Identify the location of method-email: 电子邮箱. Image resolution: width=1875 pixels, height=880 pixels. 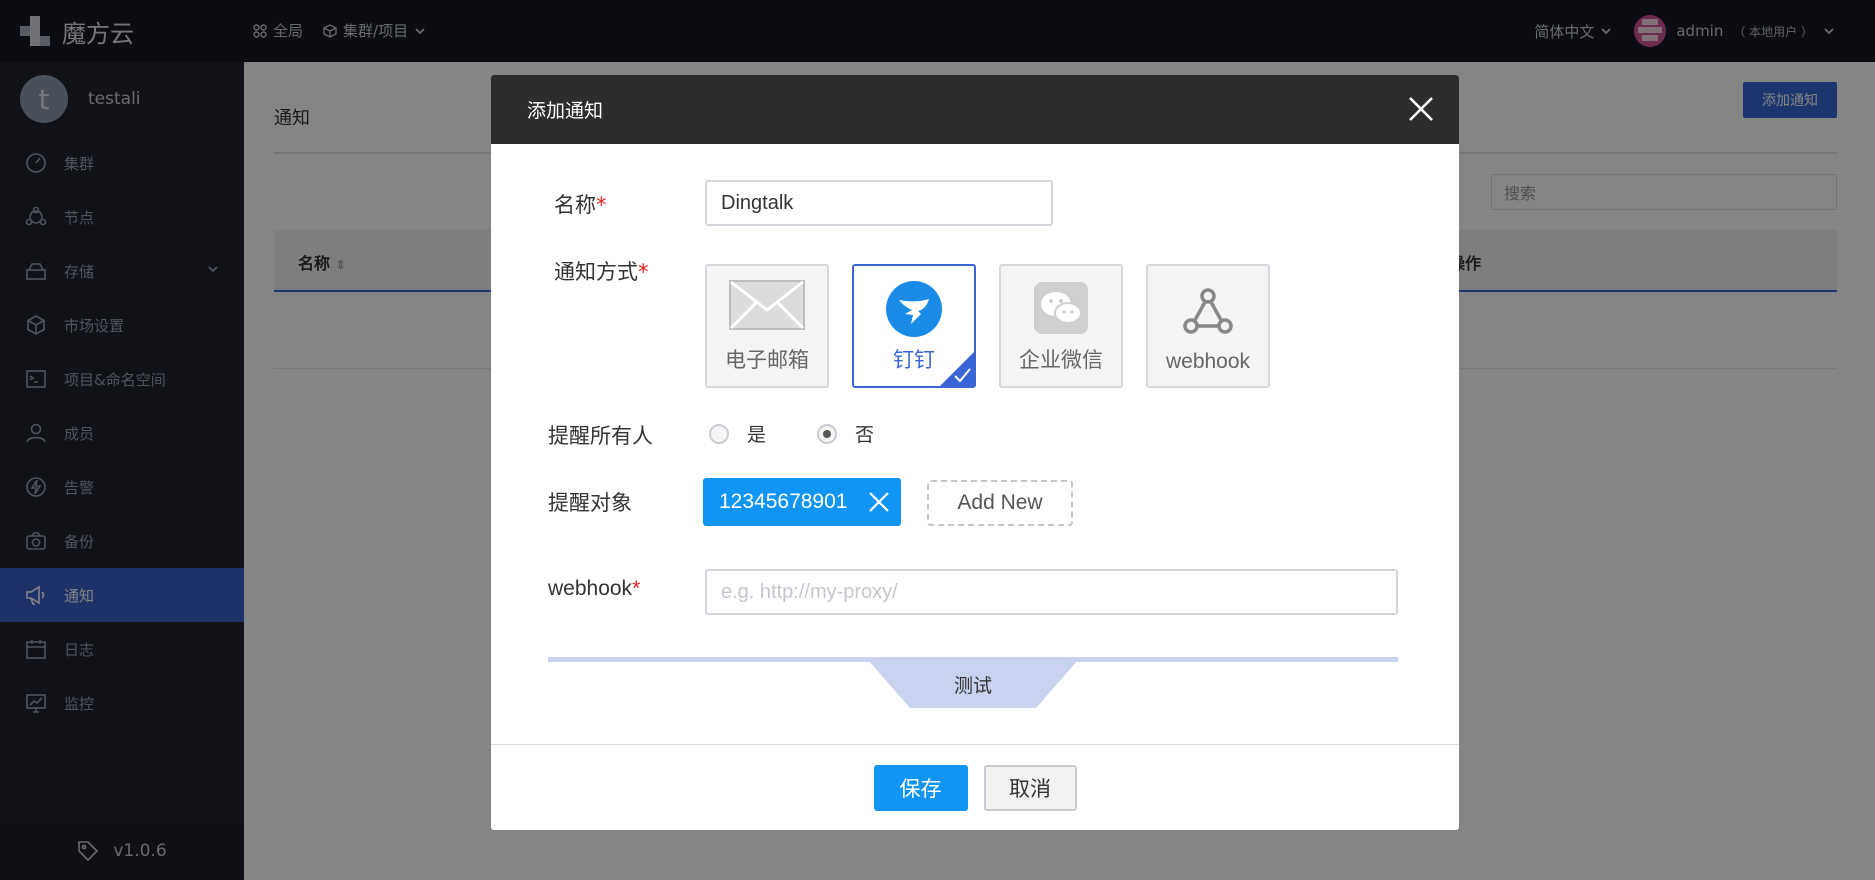
(767, 326).